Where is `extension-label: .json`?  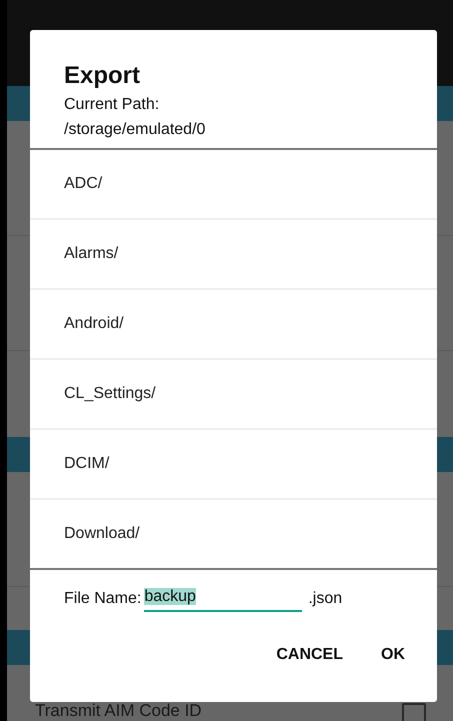 extension-label: .json is located at coordinates (325, 599).